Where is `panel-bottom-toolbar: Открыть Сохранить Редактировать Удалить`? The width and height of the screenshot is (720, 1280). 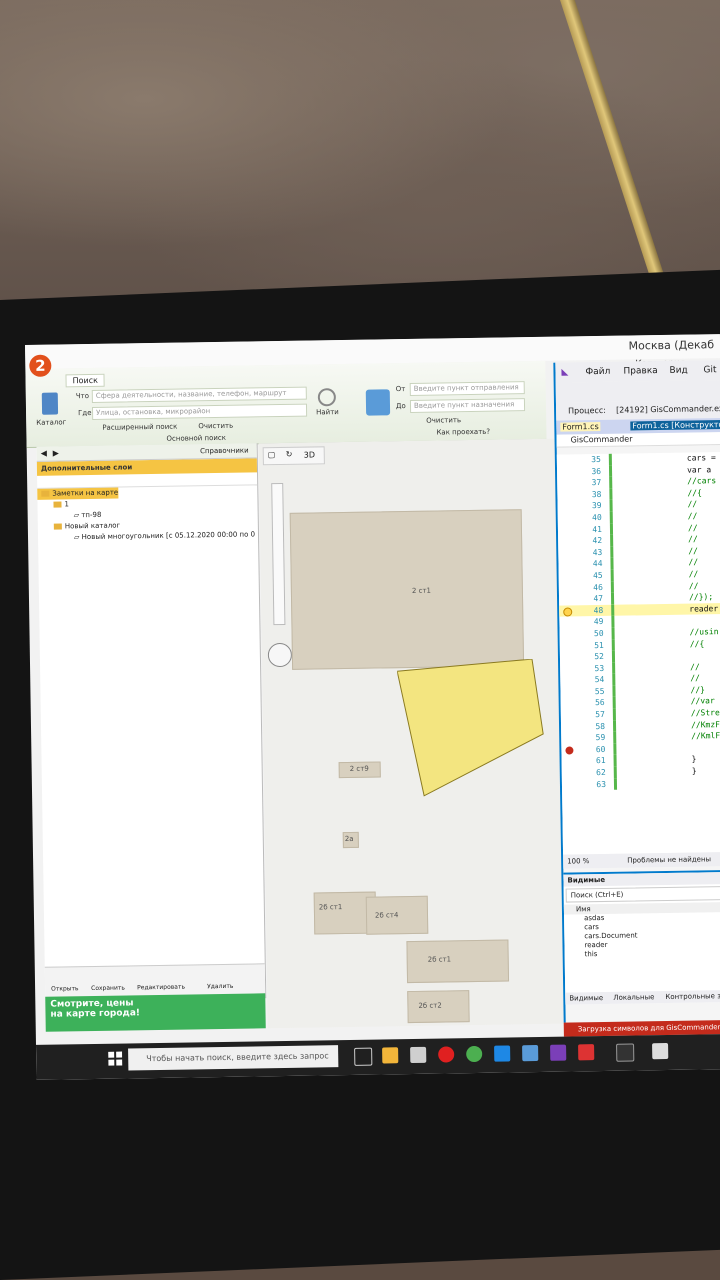
panel-bottom-toolbar: Открыть Сохранить Редактировать Удалить is located at coordinates (155, 980).